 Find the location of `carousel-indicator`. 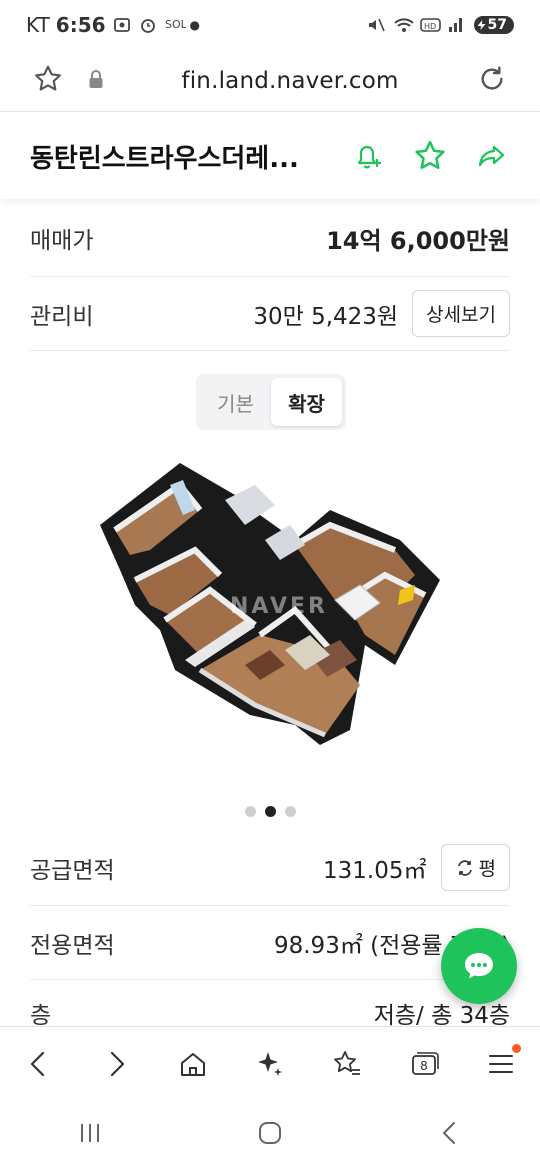

carousel-indicator is located at coordinates (270, 811).